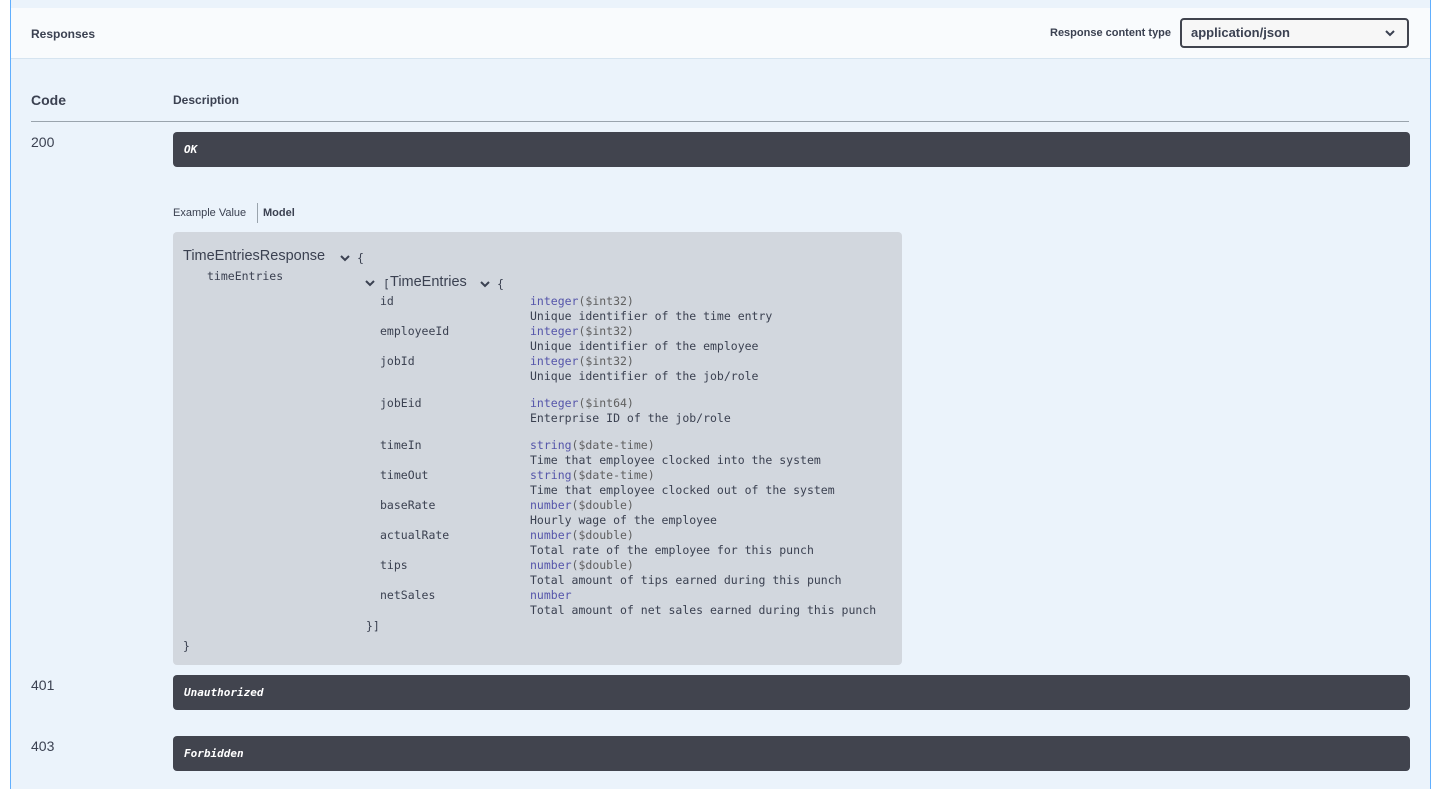  Describe the element at coordinates (387, 301) in the screenshot. I see `property-name: id` at that location.